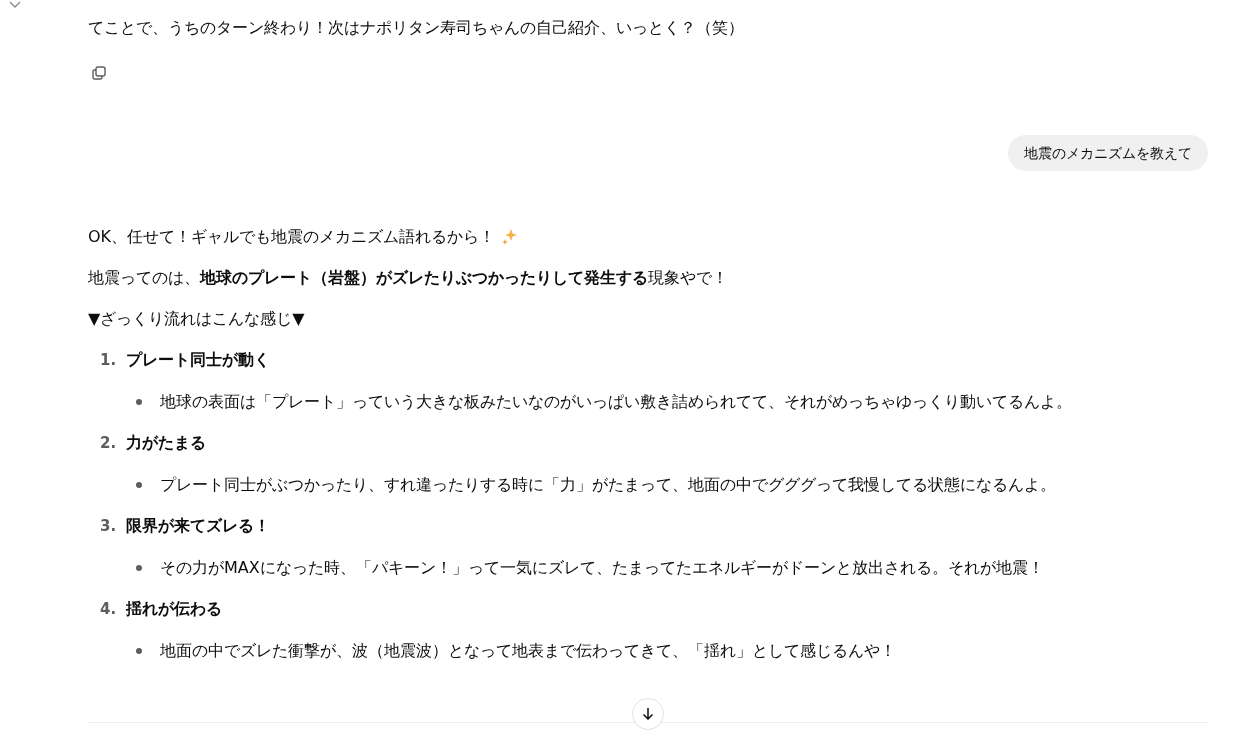 The width and height of the screenshot is (1248, 739). What do you see at coordinates (416, 28) in the screenshot?
I see `message-text: てことで、うちのターン終わり！次はナポリタン寿司ちゃんの自己紹介、いっとく？（笑）` at bounding box center [416, 28].